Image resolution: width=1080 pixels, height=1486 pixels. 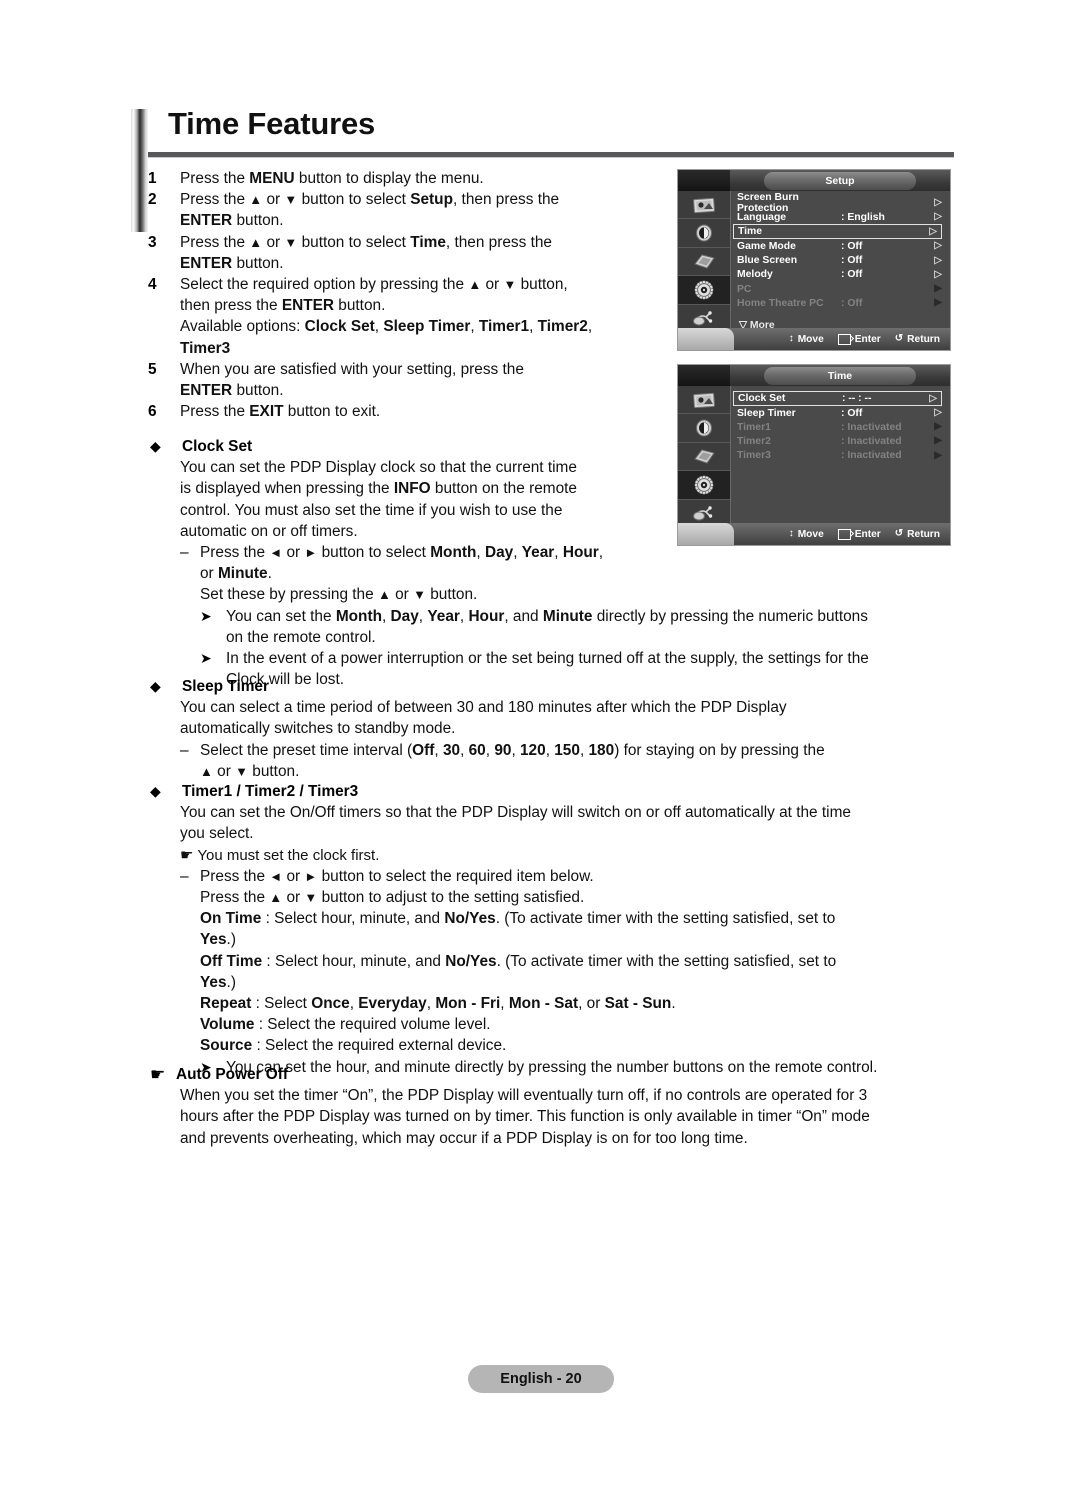 What do you see at coordinates (938, 289) in the screenshot?
I see `osd-submenu-arrow-icon: ▶` at bounding box center [938, 289].